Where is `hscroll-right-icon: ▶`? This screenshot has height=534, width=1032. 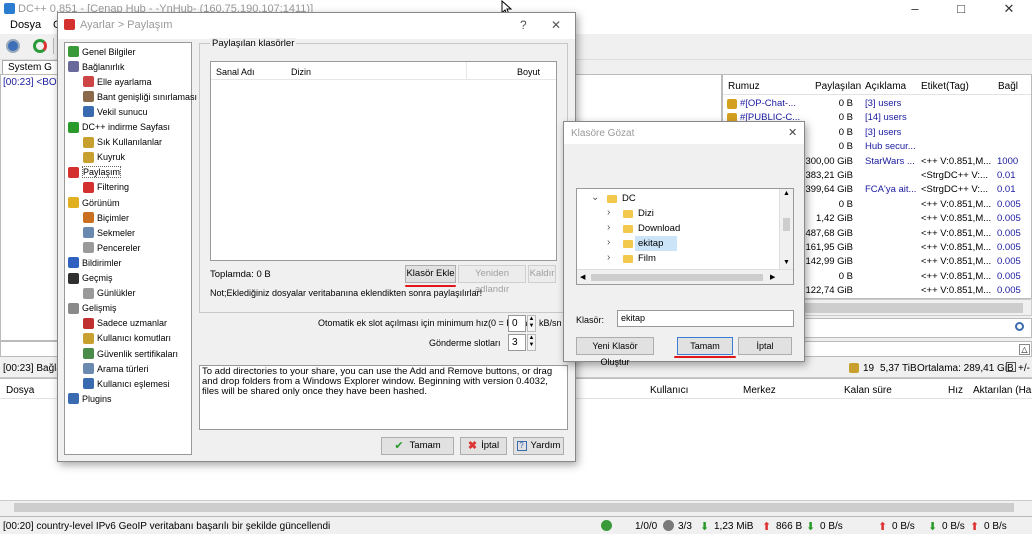
hscroll-right-icon: ▶ is located at coordinates (772, 277).